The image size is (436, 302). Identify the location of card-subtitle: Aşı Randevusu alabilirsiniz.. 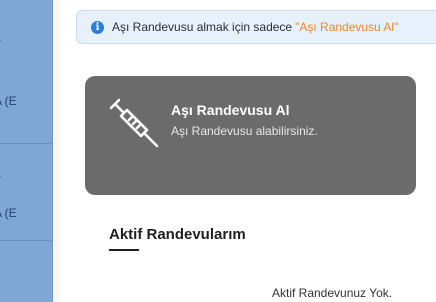
(244, 131).